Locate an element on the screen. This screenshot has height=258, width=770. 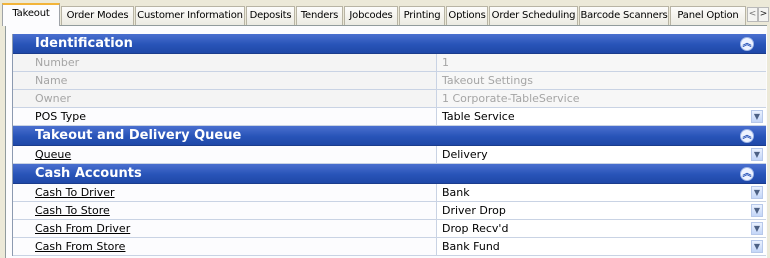
tab-customer-information: Customer Information is located at coordinates (190, 15).